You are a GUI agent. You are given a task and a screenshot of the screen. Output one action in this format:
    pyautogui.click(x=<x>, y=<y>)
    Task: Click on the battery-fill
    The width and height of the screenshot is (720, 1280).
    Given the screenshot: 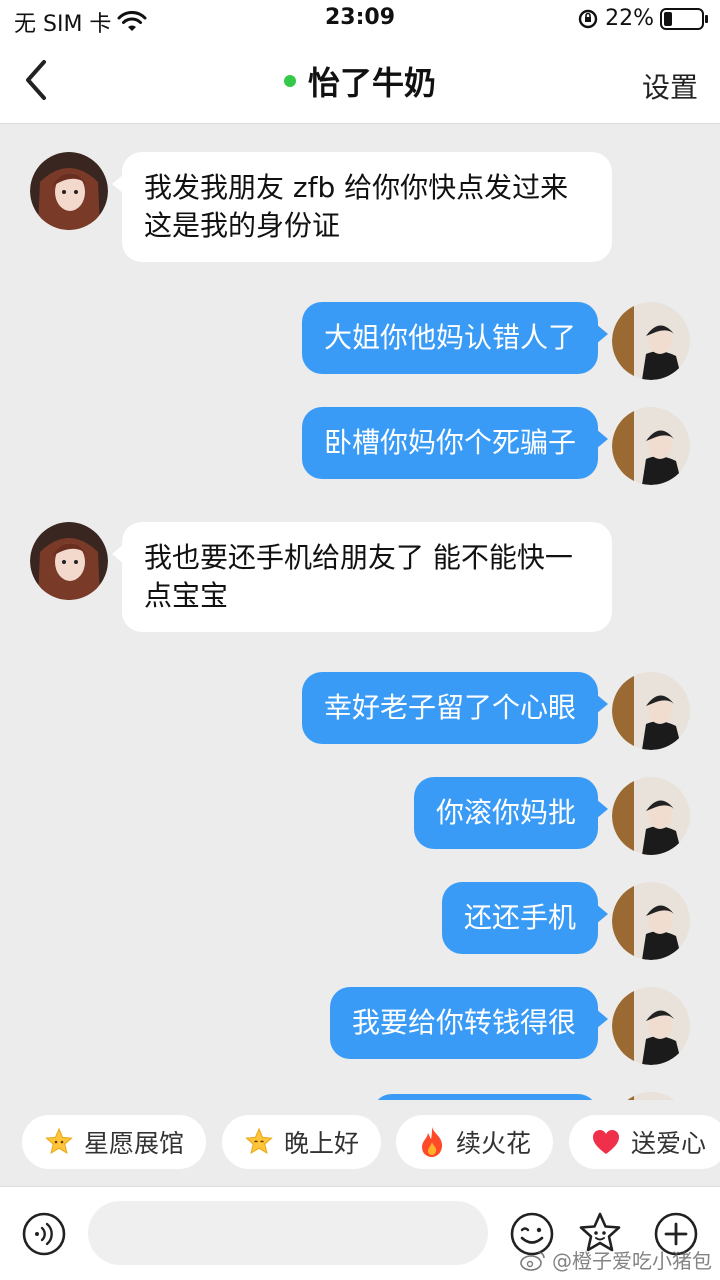 What is the action you would take?
    pyautogui.click(x=668, y=18)
    